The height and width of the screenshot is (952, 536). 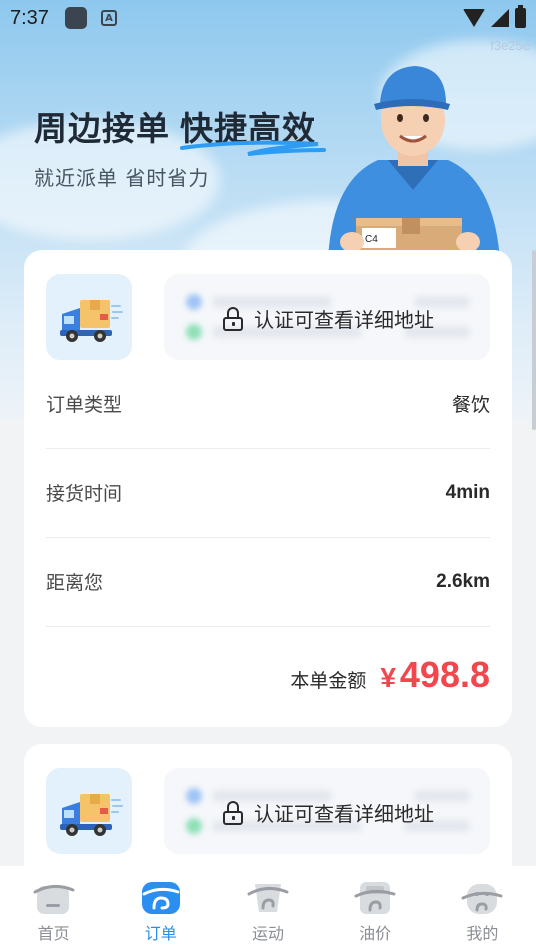 I want to click on price-amount: 498.8, so click(x=444, y=674).